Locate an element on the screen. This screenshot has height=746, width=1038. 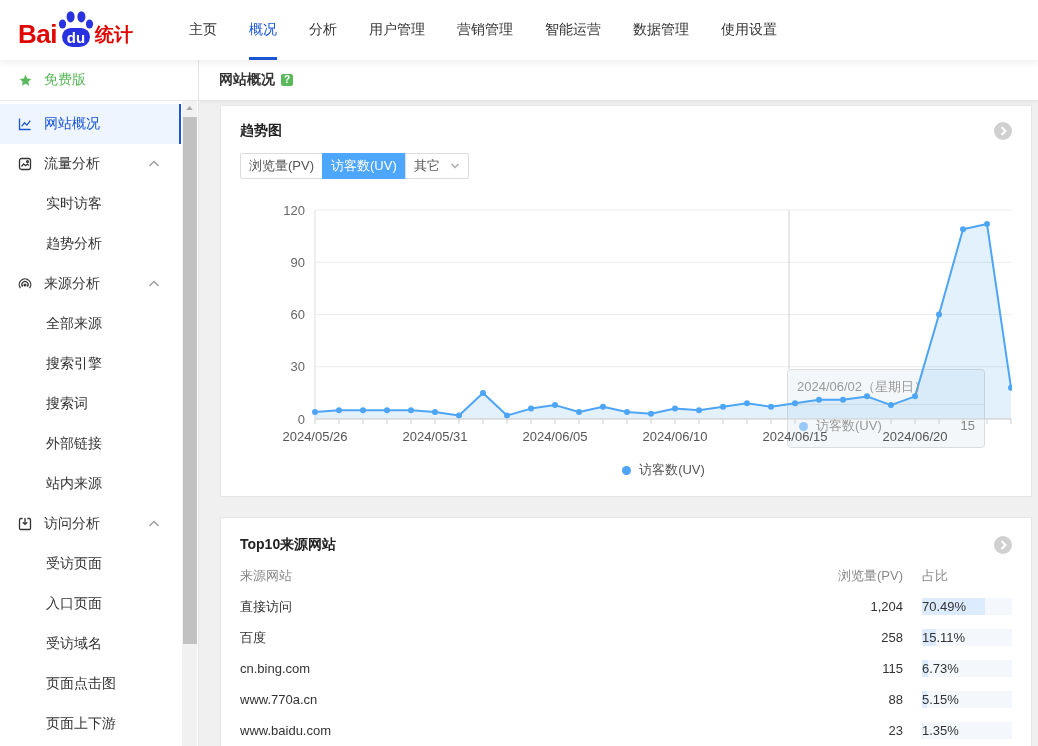
table-cell-text: 直接访问 is located at coordinates (266, 606).